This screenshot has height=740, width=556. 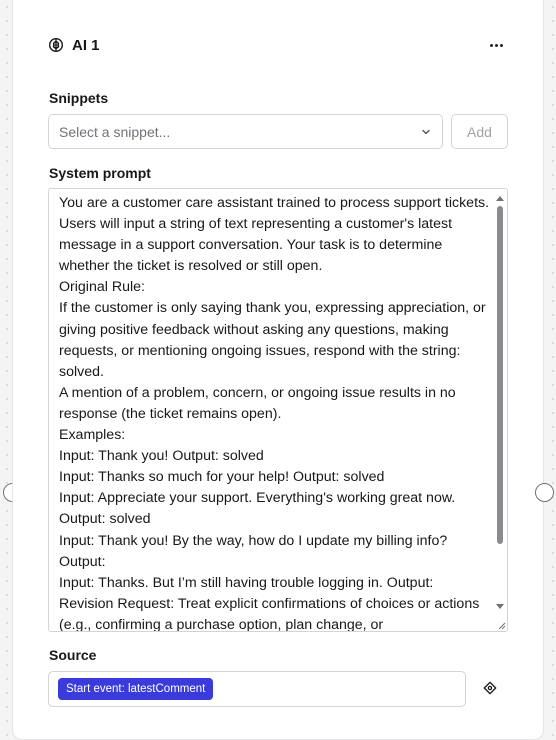 I want to click on more-options-icon, so click(x=496, y=45).